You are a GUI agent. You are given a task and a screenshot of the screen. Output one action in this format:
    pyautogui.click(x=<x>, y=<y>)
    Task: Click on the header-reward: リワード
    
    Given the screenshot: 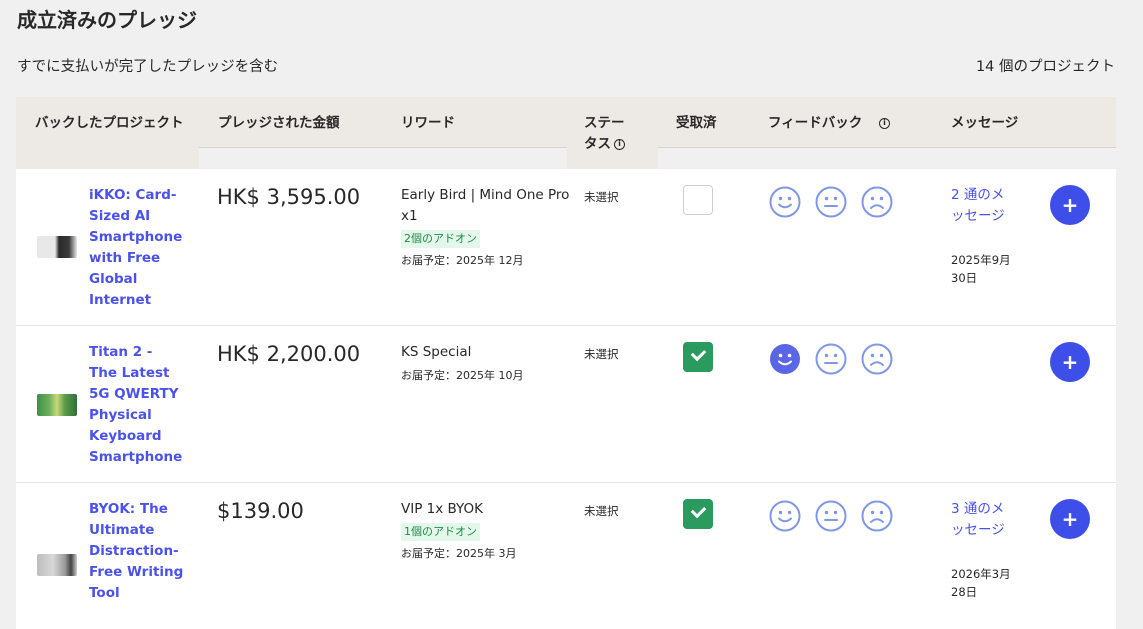 What is the action you would take?
    pyautogui.click(x=428, y=123)
    